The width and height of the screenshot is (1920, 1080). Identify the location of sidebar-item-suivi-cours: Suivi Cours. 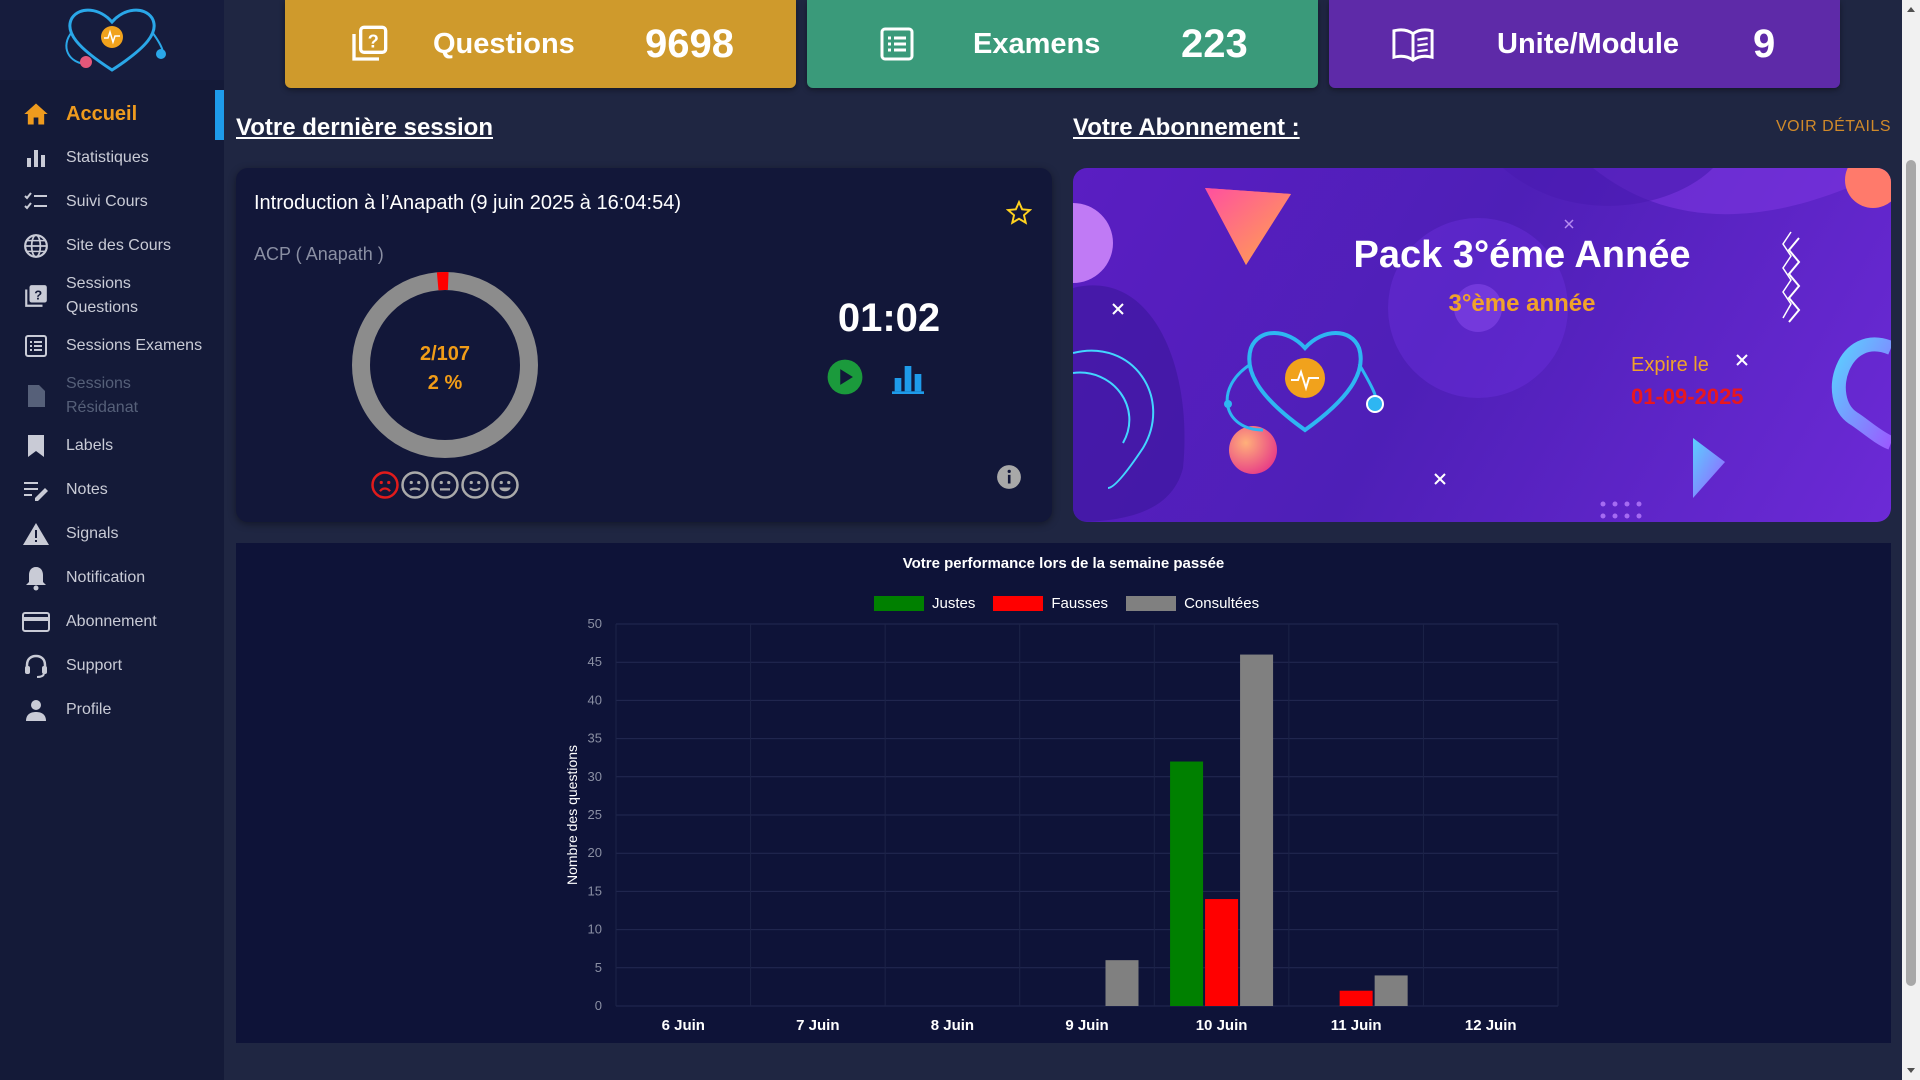
(112, 202).